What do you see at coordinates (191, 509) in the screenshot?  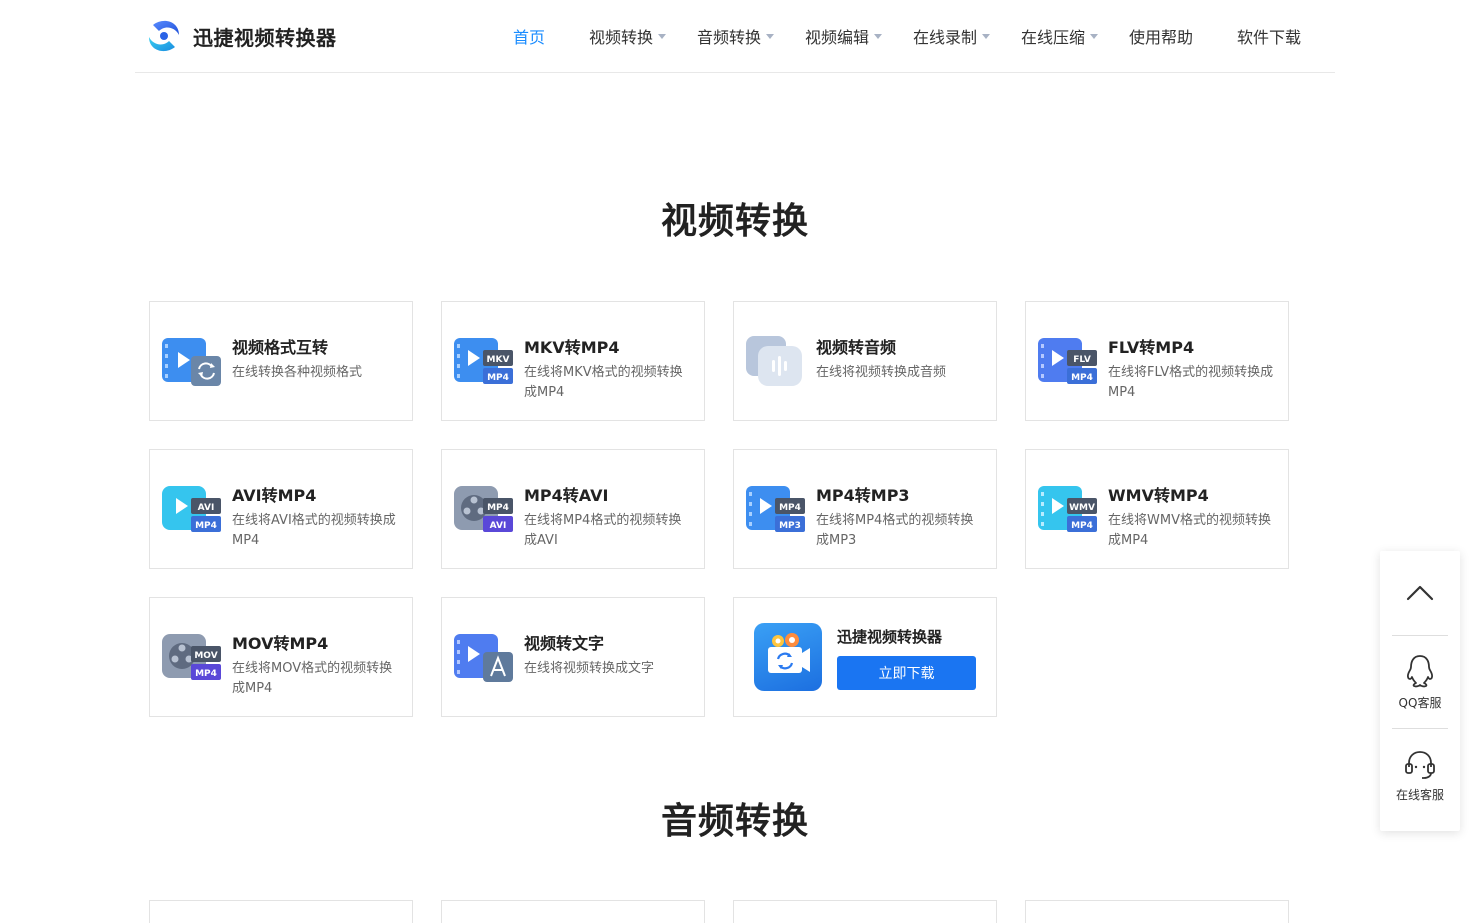 I see `avi-to-mp4-icon: AVI MP4` at bounding box center [191, 509].